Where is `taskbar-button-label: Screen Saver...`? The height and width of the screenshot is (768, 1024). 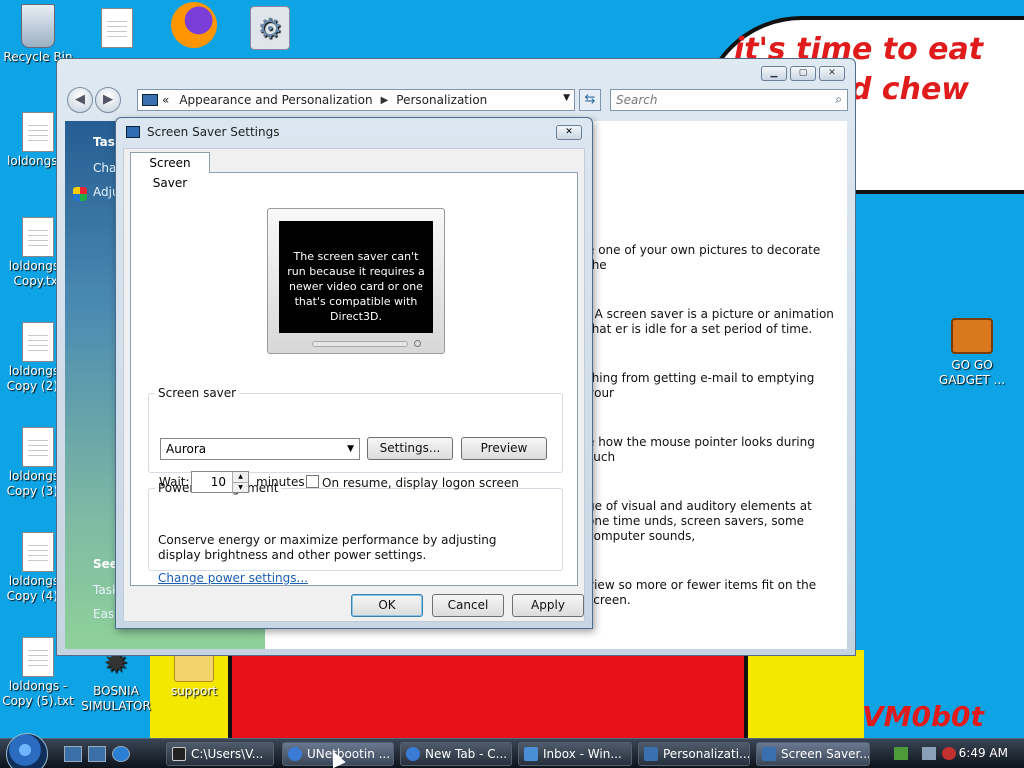
taskbar-button-label: Screen Saver... is located at coordinates (825, 754).